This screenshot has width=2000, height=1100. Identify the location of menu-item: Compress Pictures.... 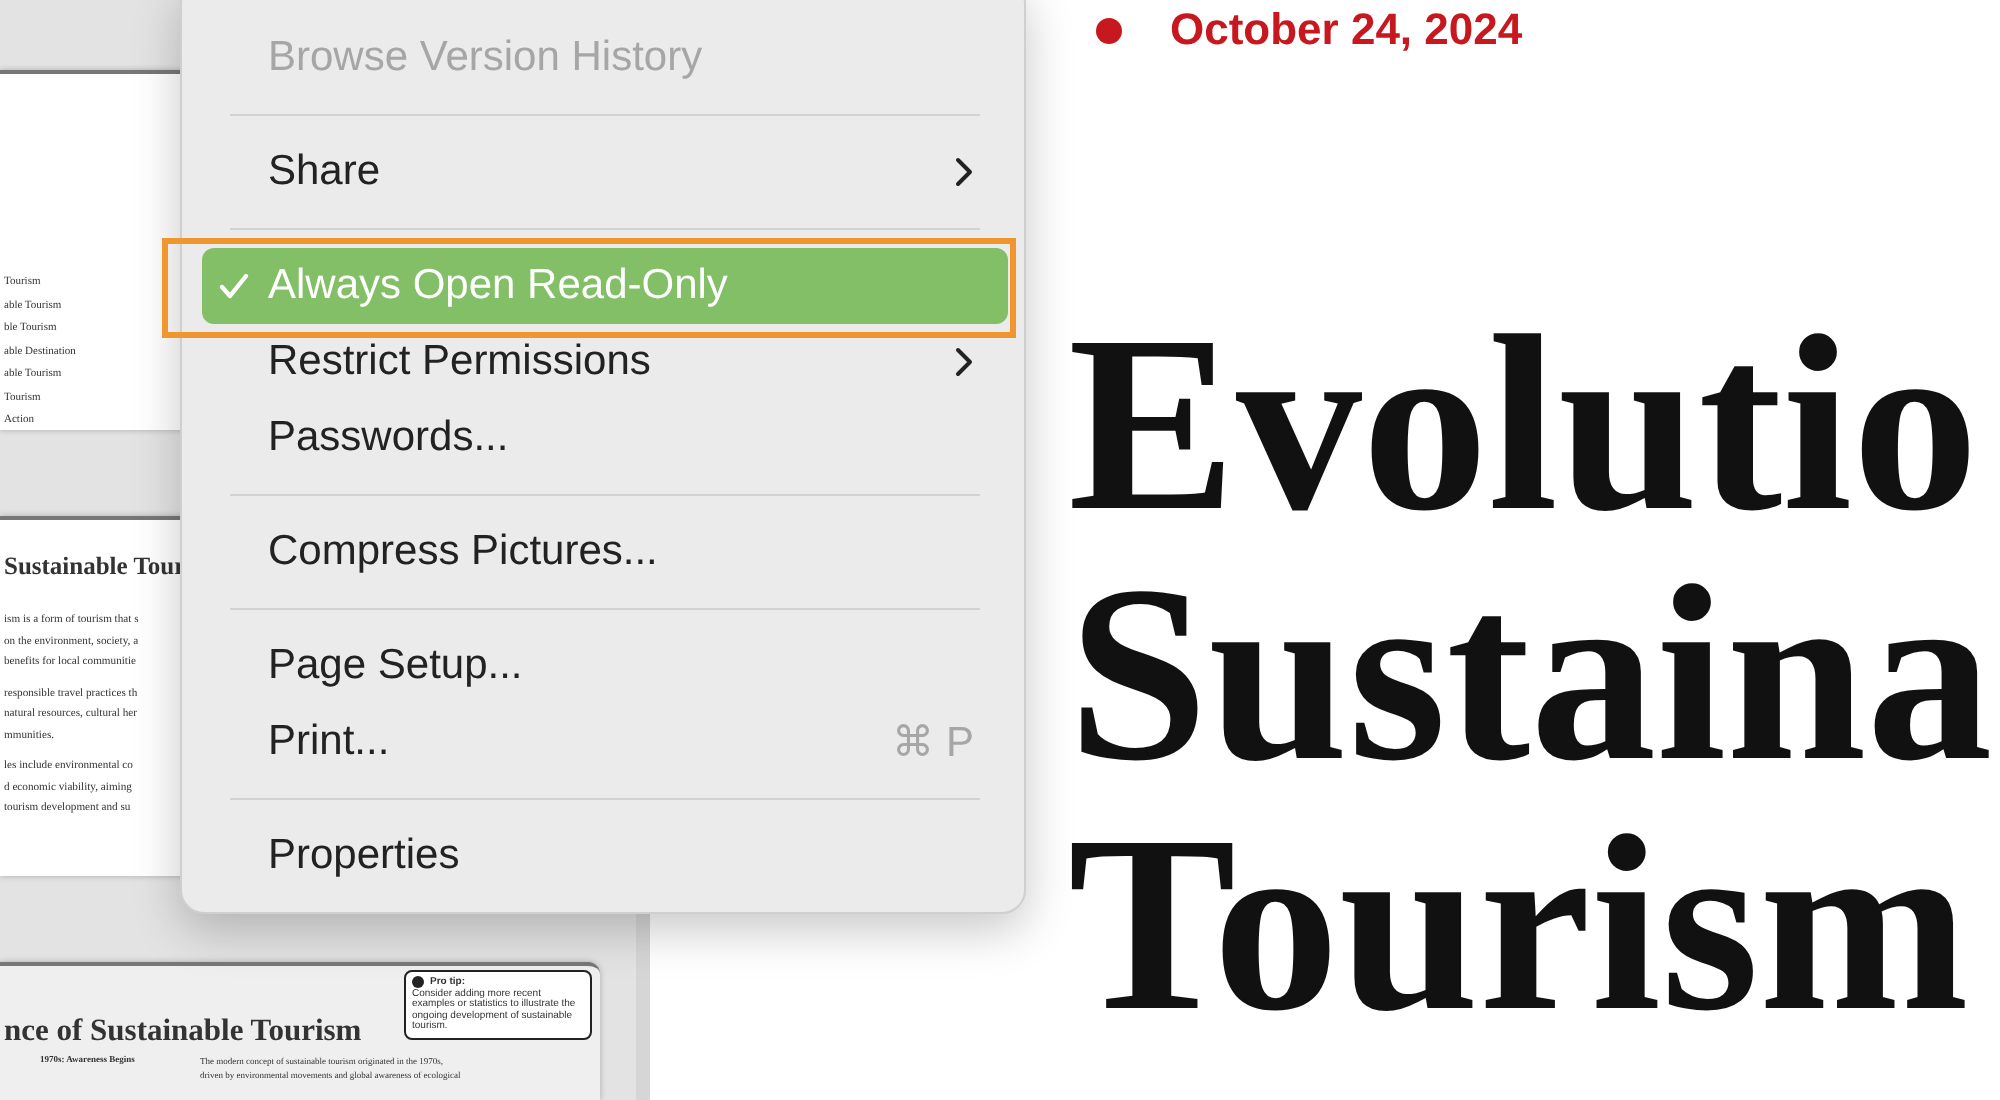
(605, 552).